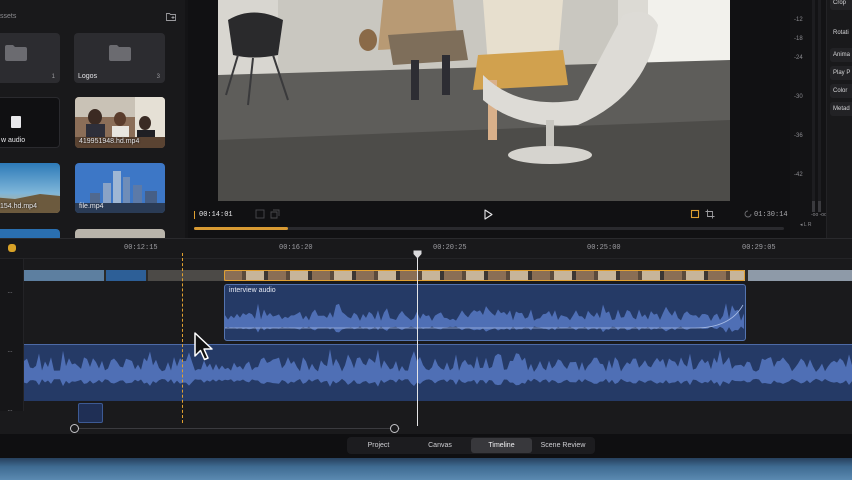 The height and width of the screenshot is (480, 852). What do you see at coordinates (841, 73) in the screenshot?
I see `inspector-playback: Play P` at bounding box center [841, 73].